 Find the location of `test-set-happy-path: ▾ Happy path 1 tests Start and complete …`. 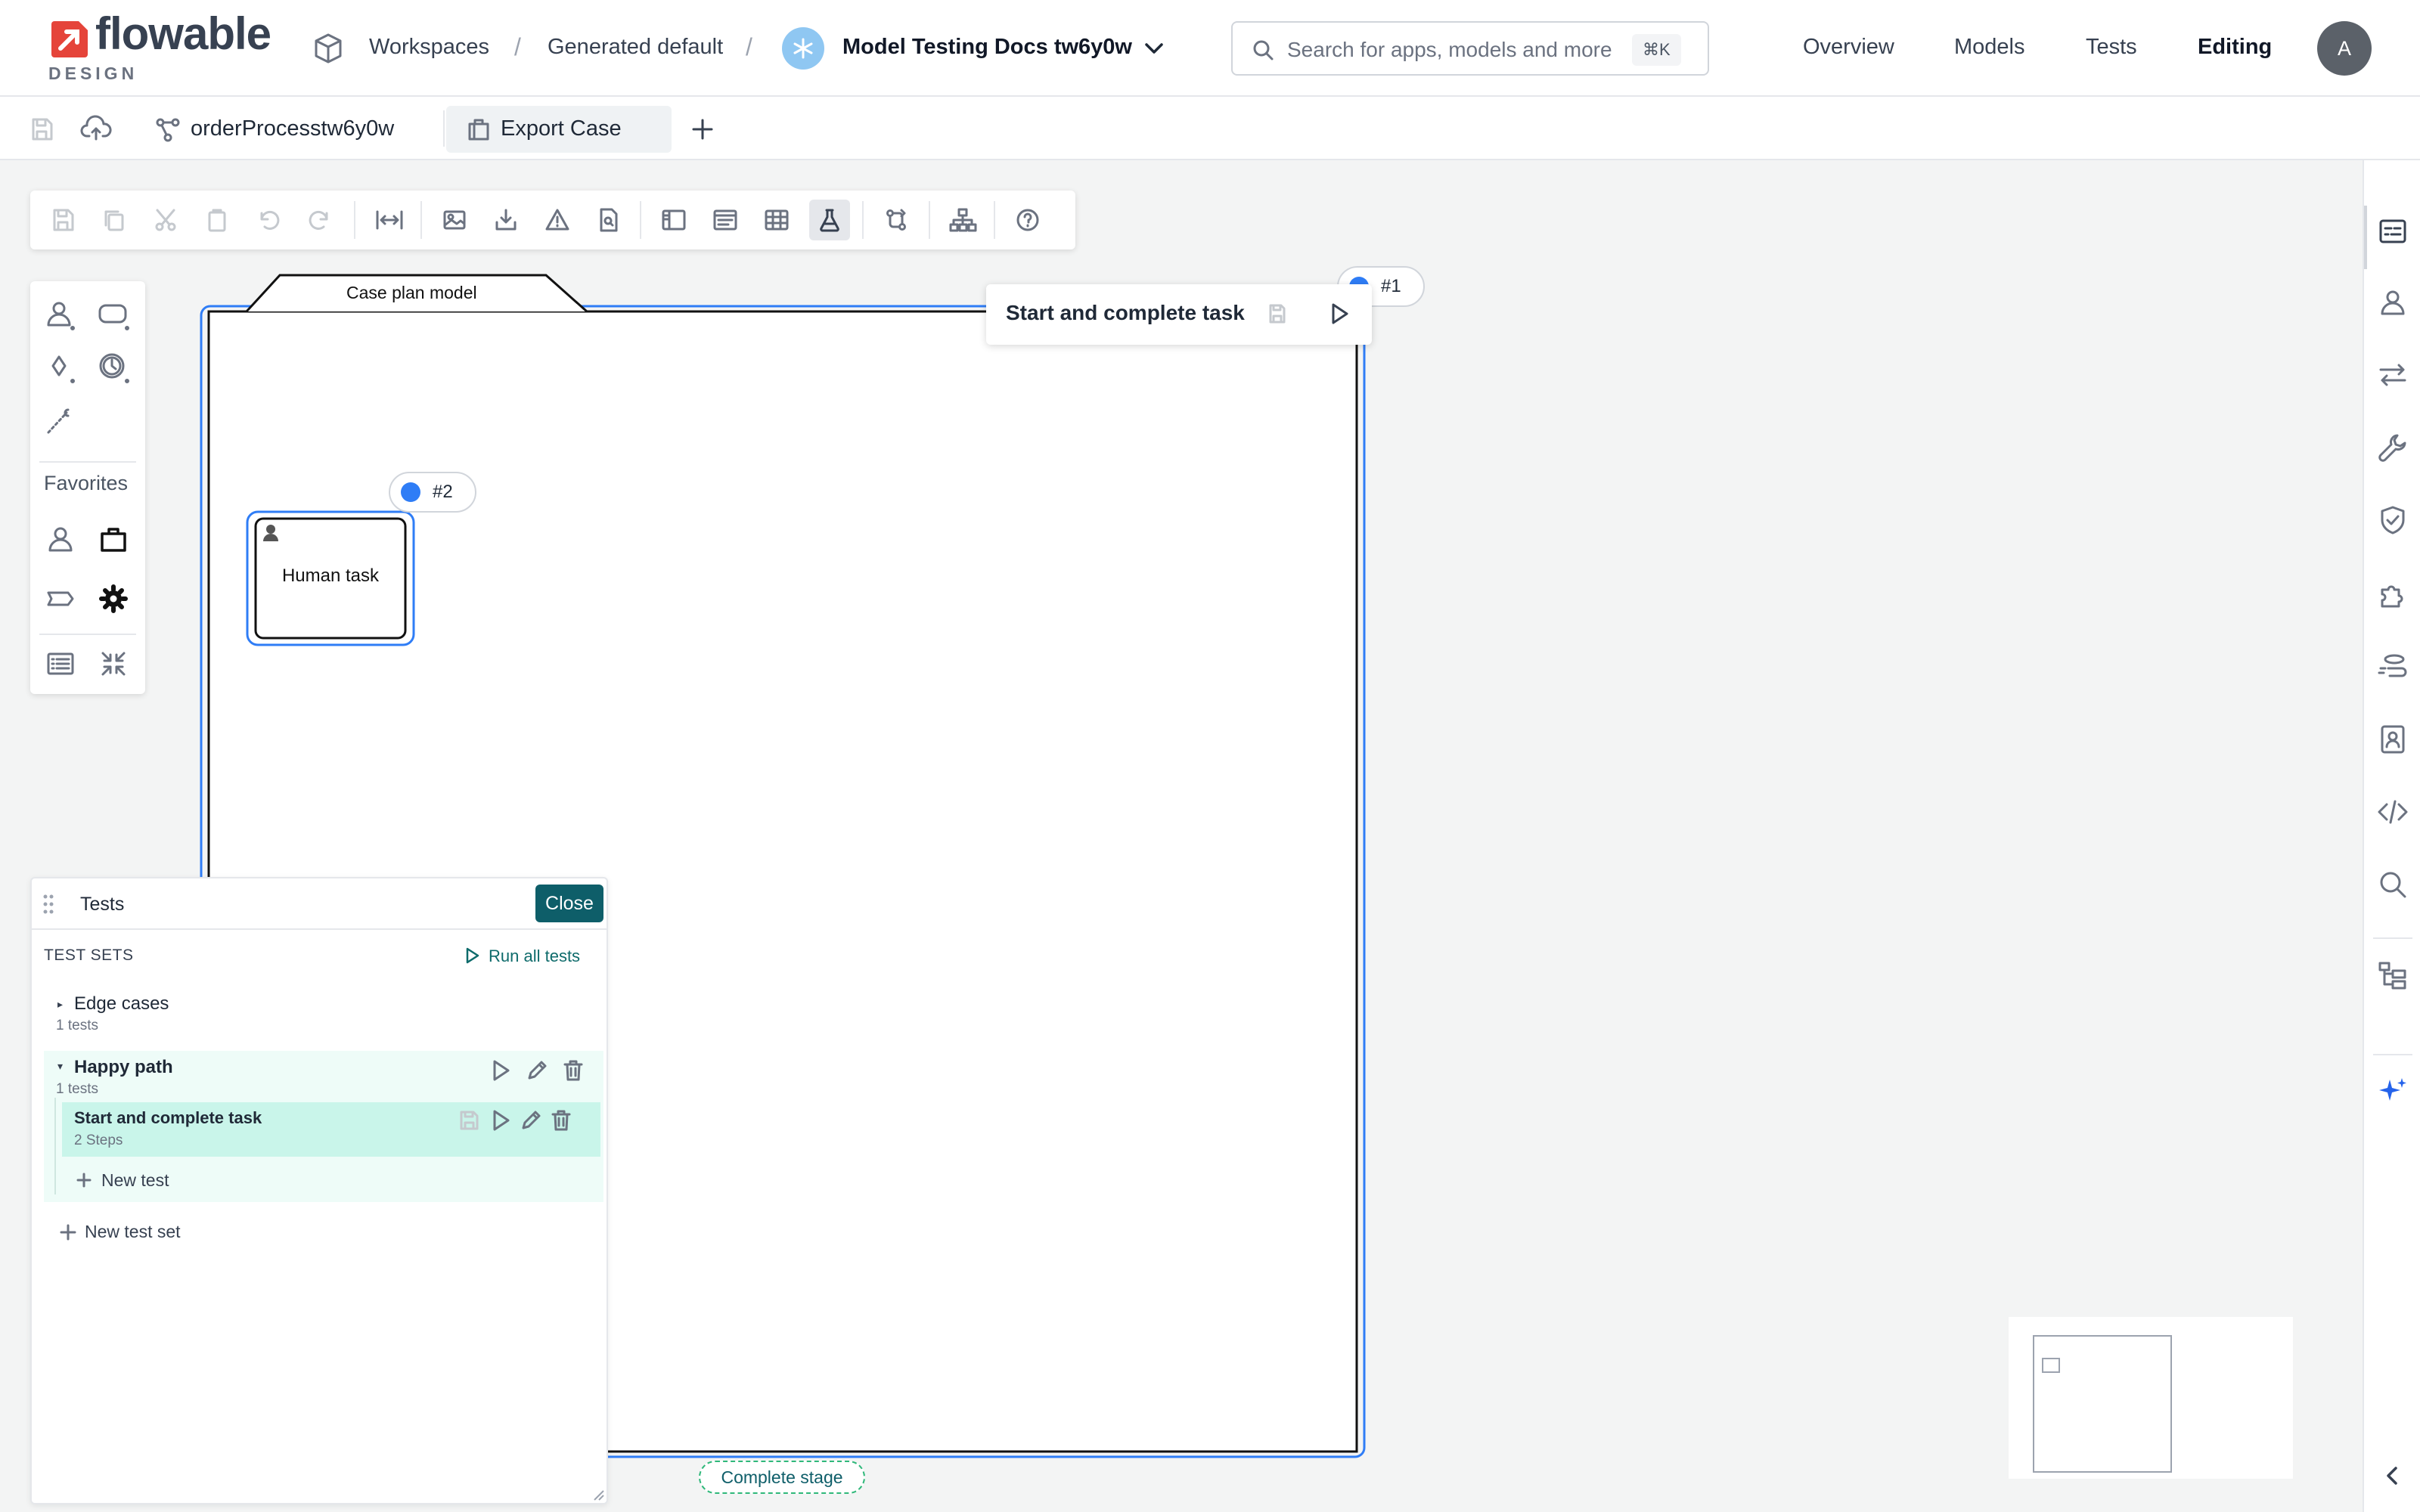

test-set-happy-path: ▾ Happy path 1 tests Start and complete … is located at coordinates (323, 1126).